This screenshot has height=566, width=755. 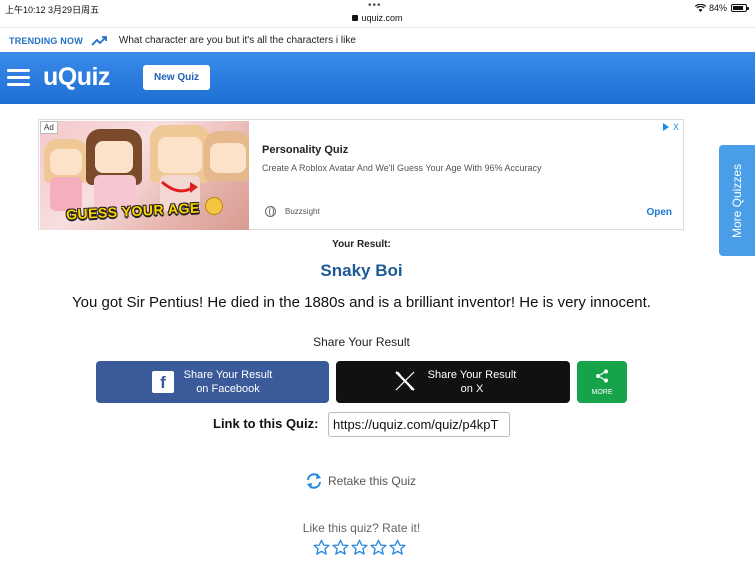 What do you see at coordinates (419, 424) in the screenshot?
I see `quiz-link-field` at bounding box center [419, 424].